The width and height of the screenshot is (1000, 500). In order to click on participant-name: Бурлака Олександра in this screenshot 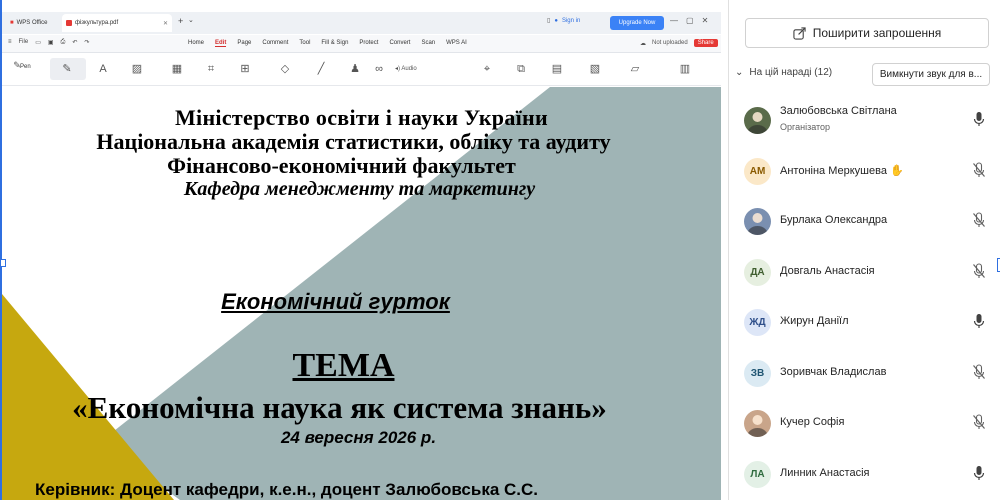, I will do `click(833, 220)`.